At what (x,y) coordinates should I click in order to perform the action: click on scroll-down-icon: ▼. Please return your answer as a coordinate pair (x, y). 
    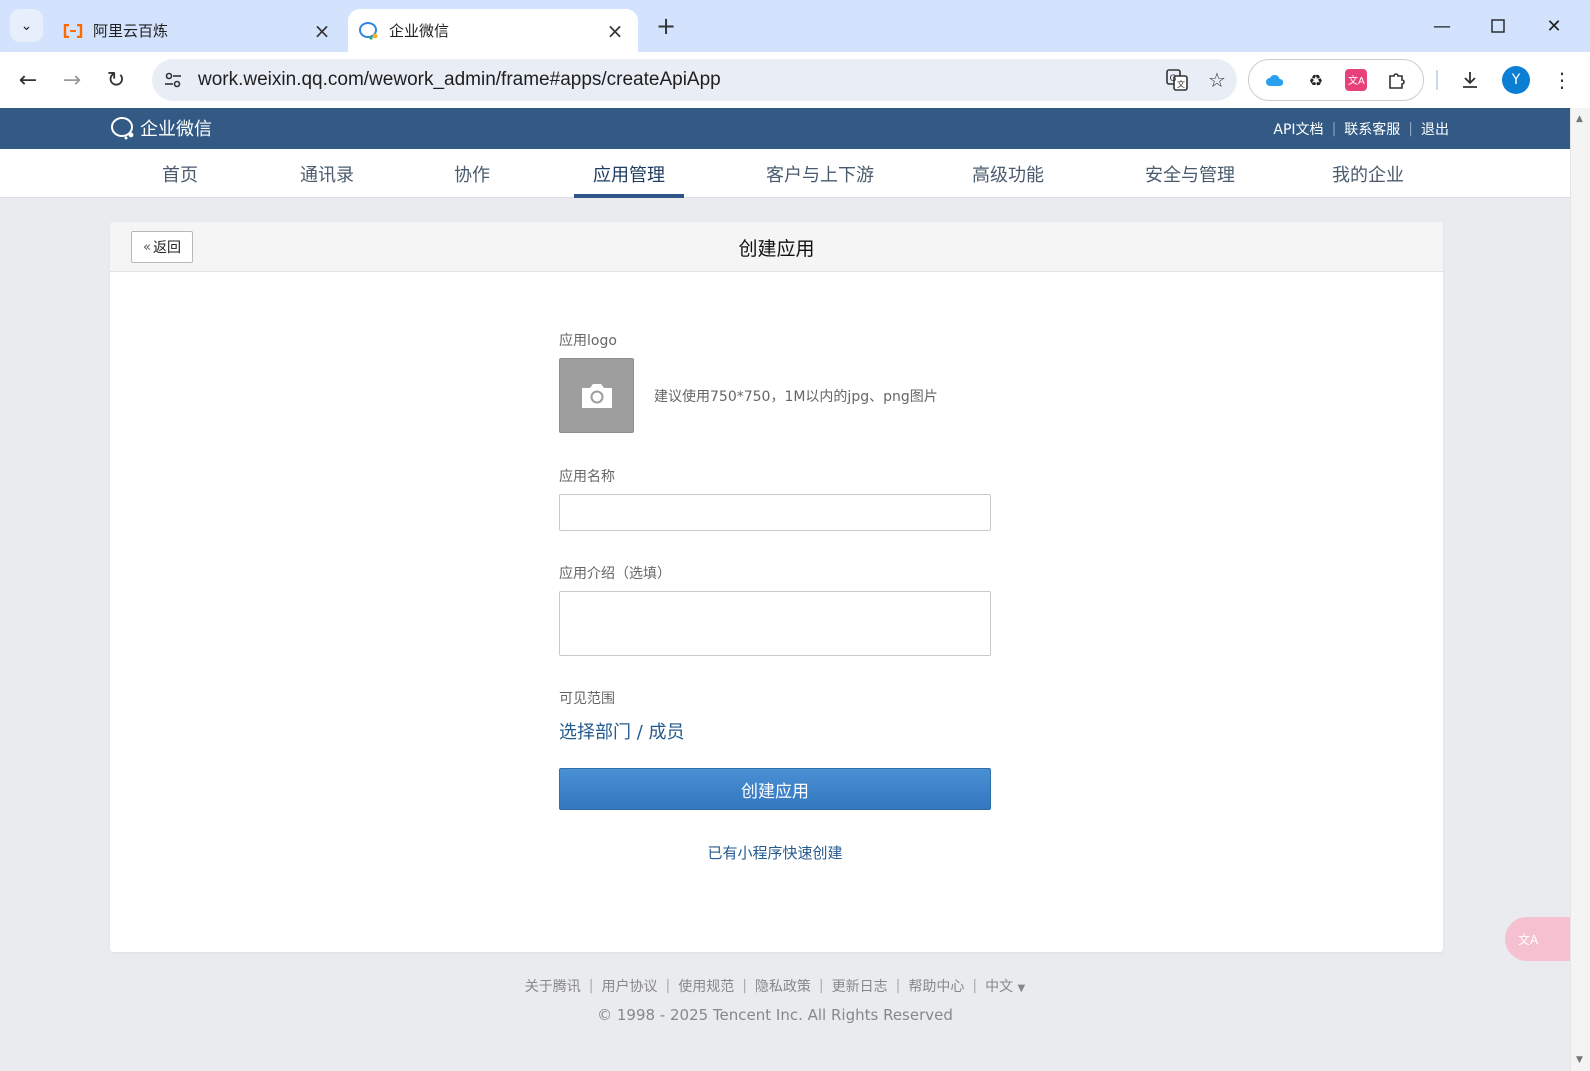
    Looking at the image, I should click on (1579, 1060).